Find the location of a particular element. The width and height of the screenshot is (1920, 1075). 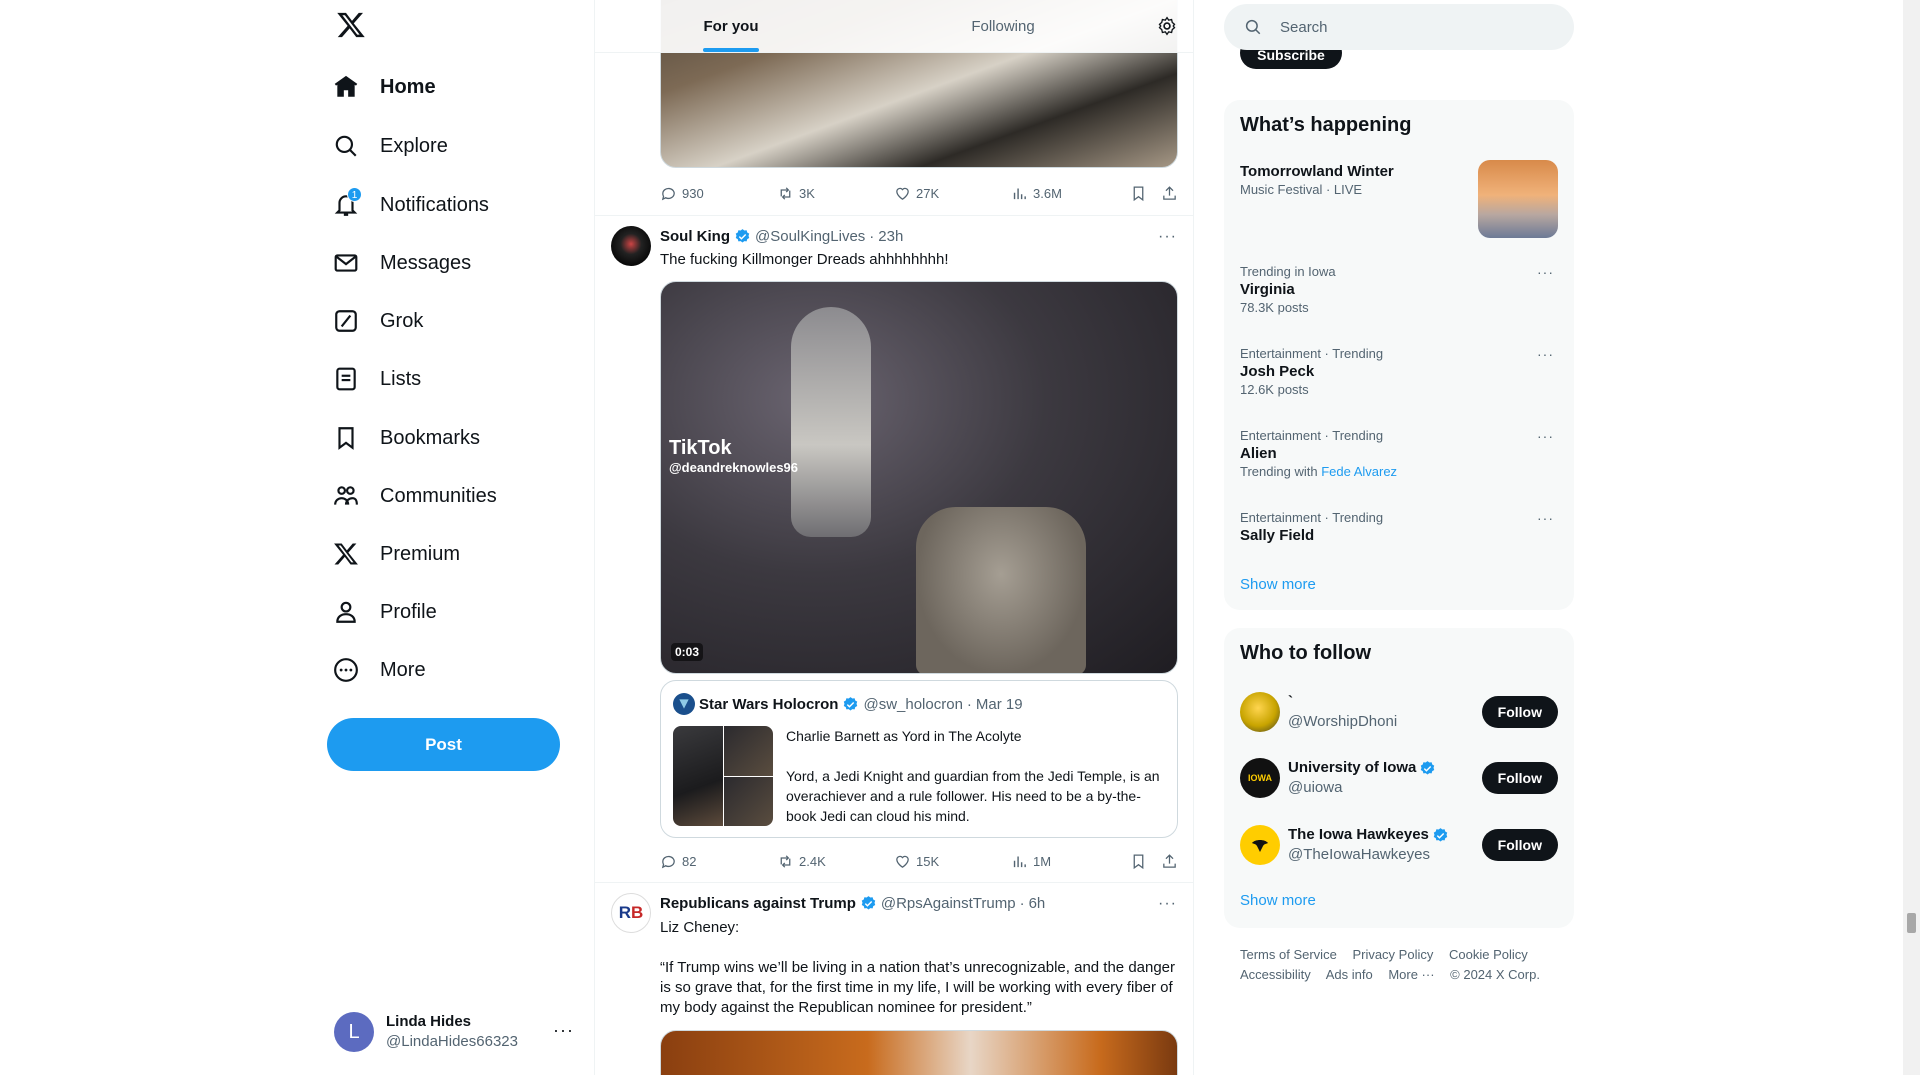

tab-for-you: For you is located at coordinates (731, 26).